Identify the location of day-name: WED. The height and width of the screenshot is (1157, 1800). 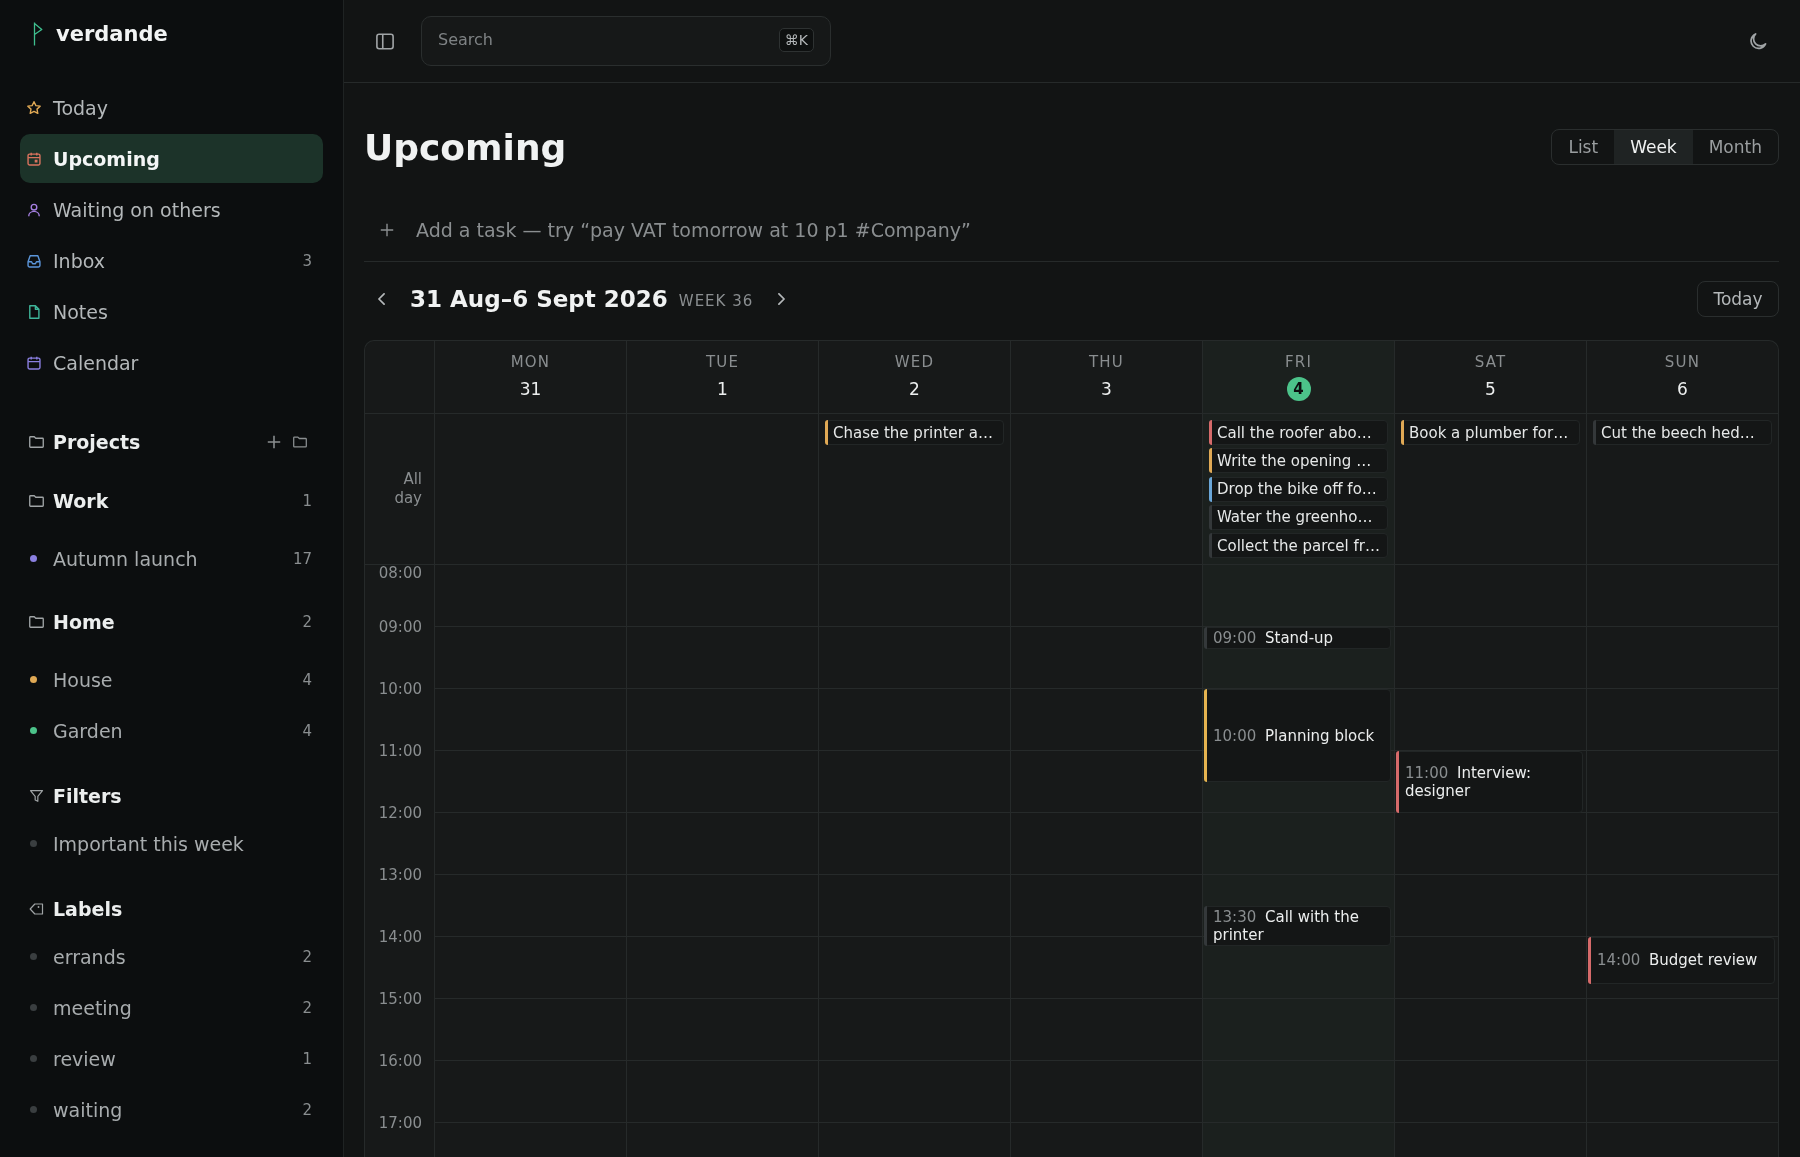
(914, 362).